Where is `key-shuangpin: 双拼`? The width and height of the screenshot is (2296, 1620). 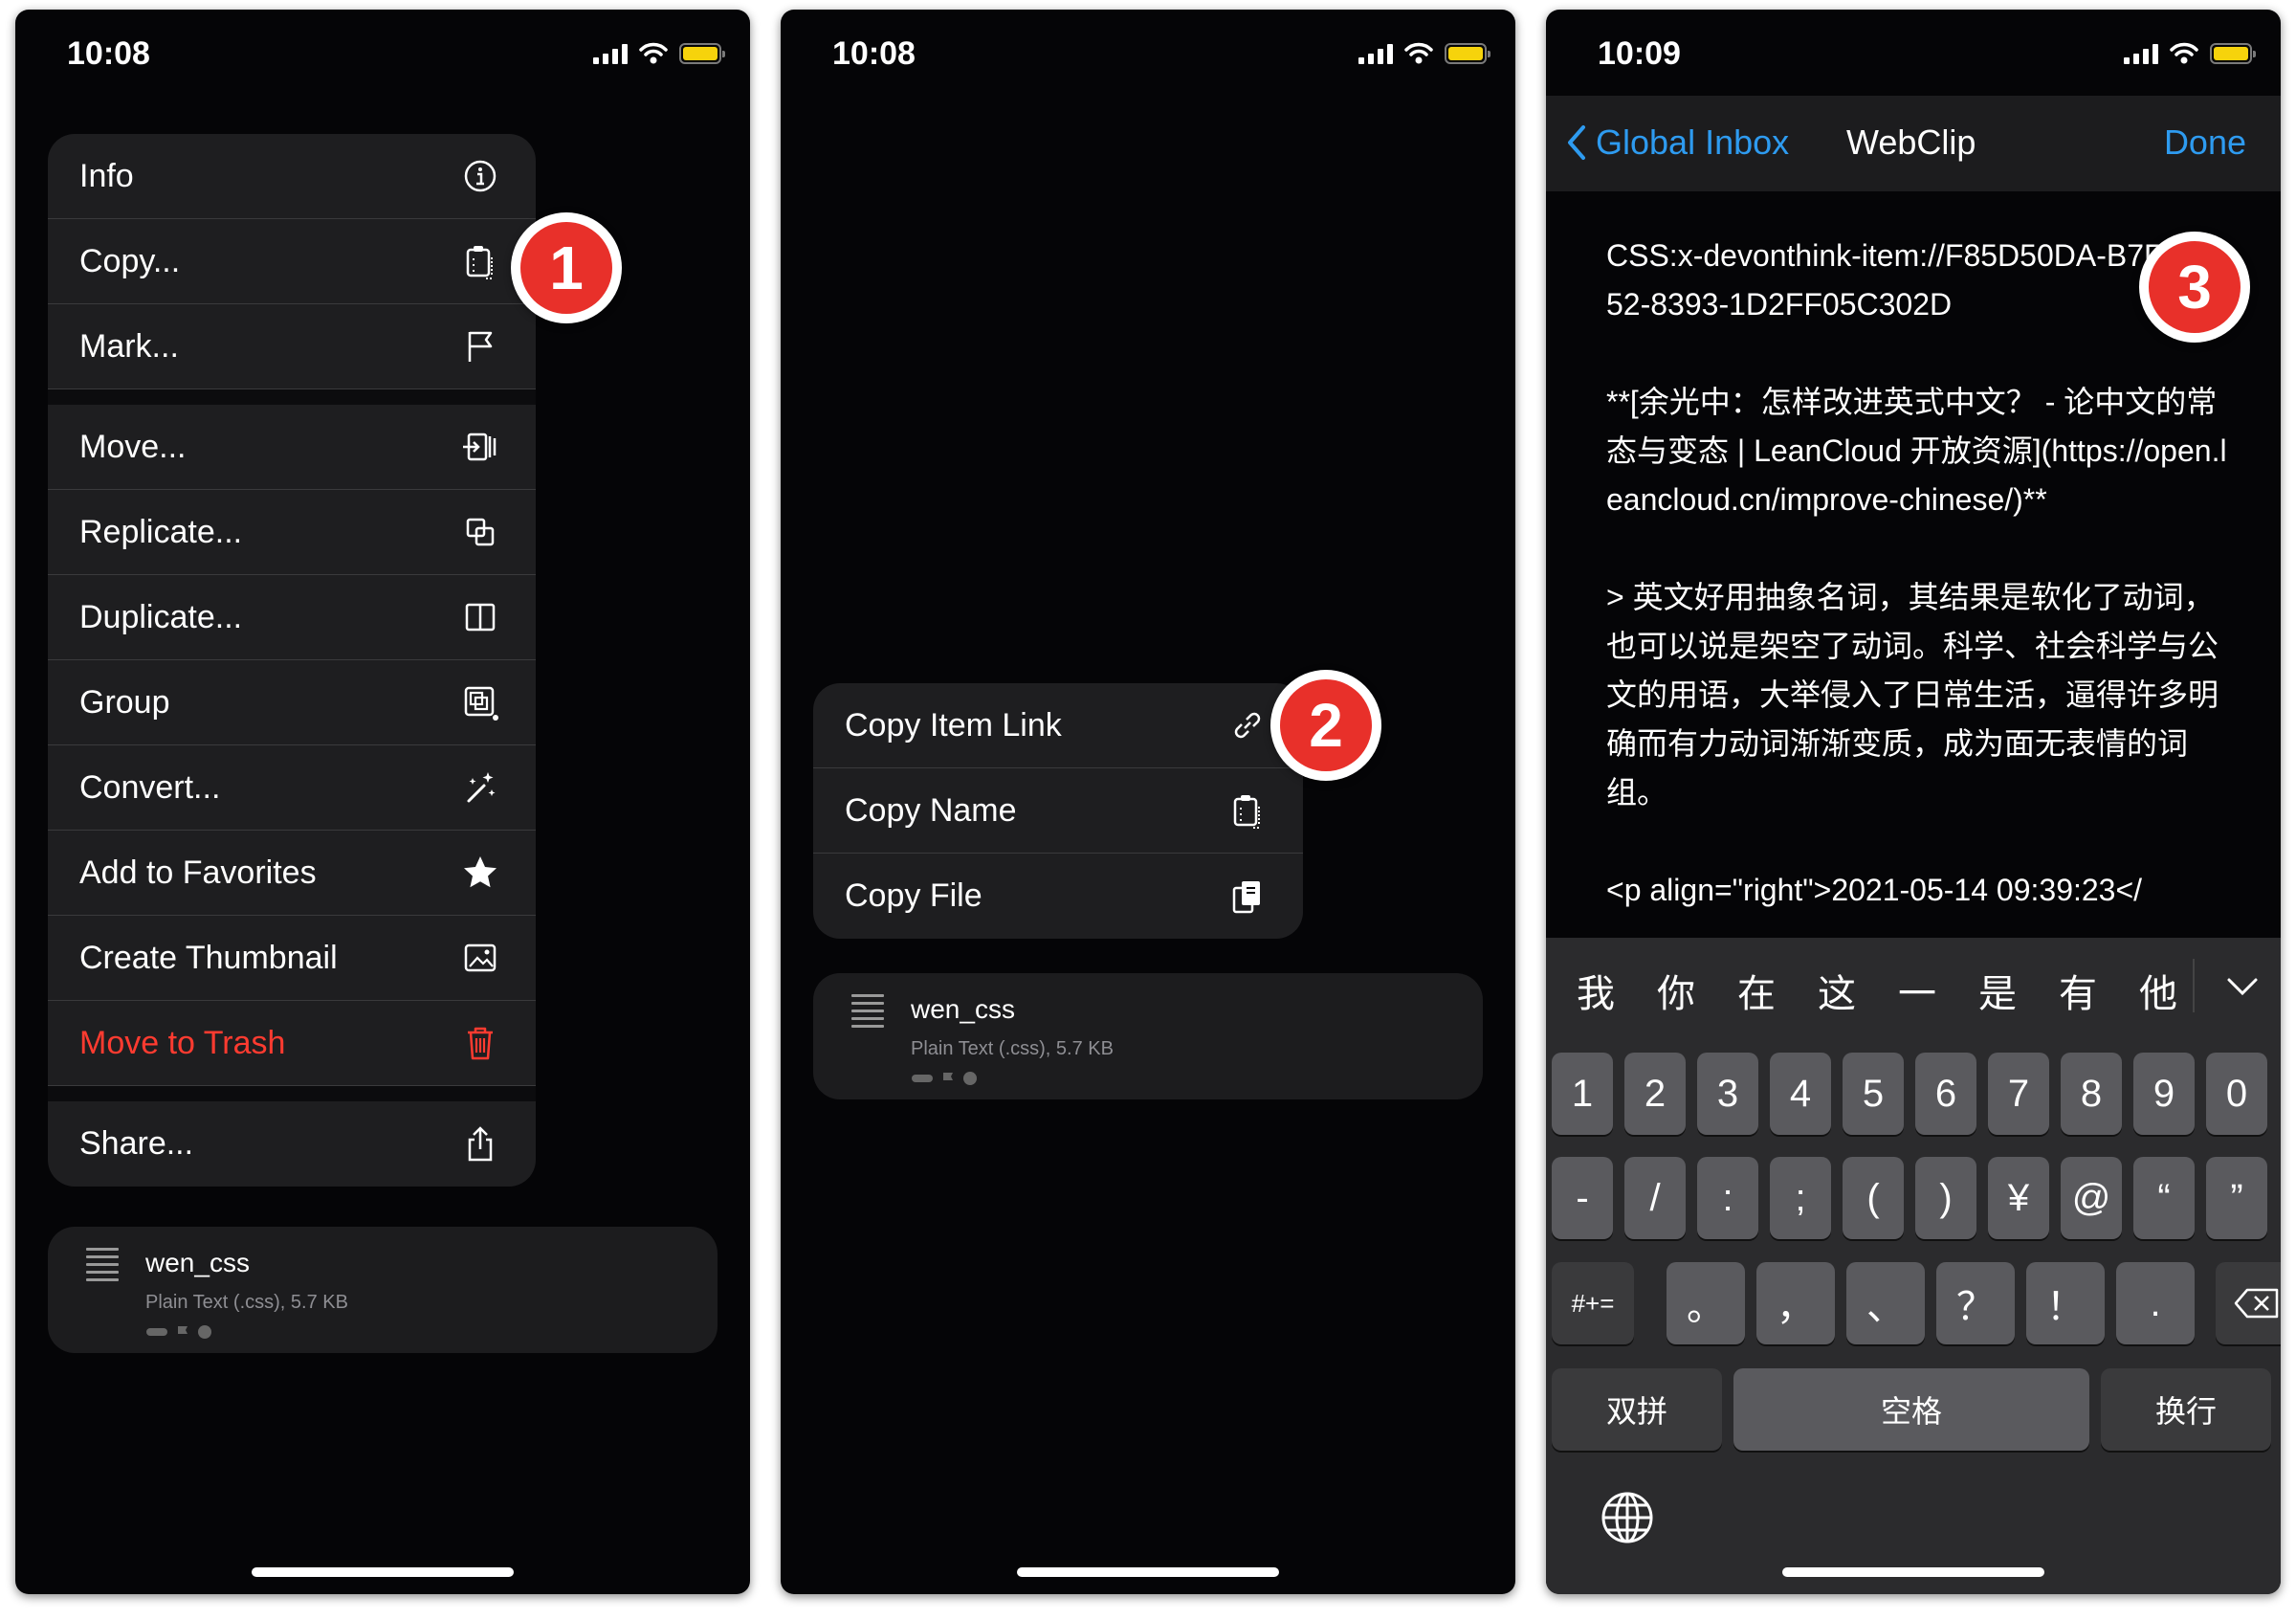 key-shuangpin: 双拼 is located at coordinates (1637, 1409).